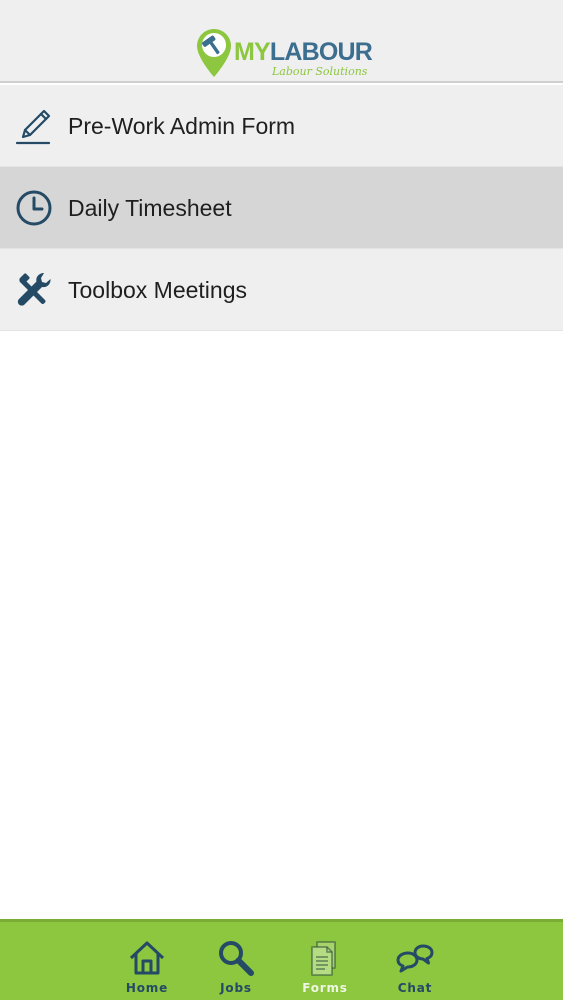 Image resolution: width=563 pixels, height=1000 pixels. Describe the element at coordinates (252, 52) in the screenshot. I see `logo-word-my: MY` at that location.